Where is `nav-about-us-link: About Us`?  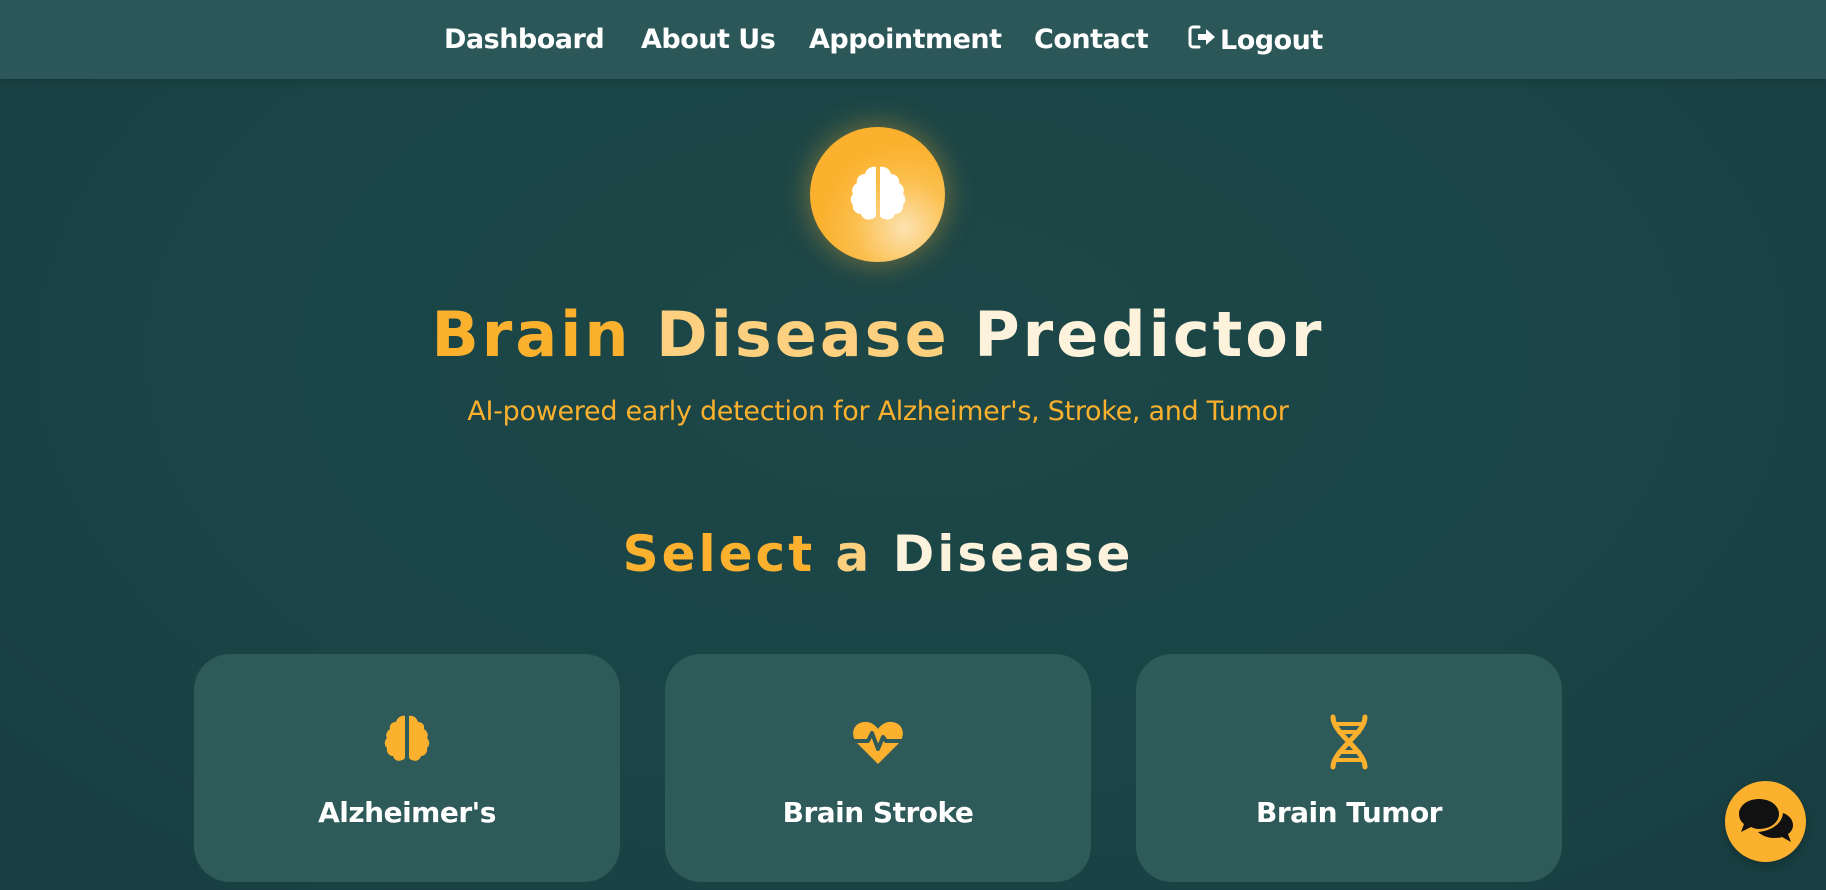 nav-about-us-link: About Us is located at coordinates (708, 39).